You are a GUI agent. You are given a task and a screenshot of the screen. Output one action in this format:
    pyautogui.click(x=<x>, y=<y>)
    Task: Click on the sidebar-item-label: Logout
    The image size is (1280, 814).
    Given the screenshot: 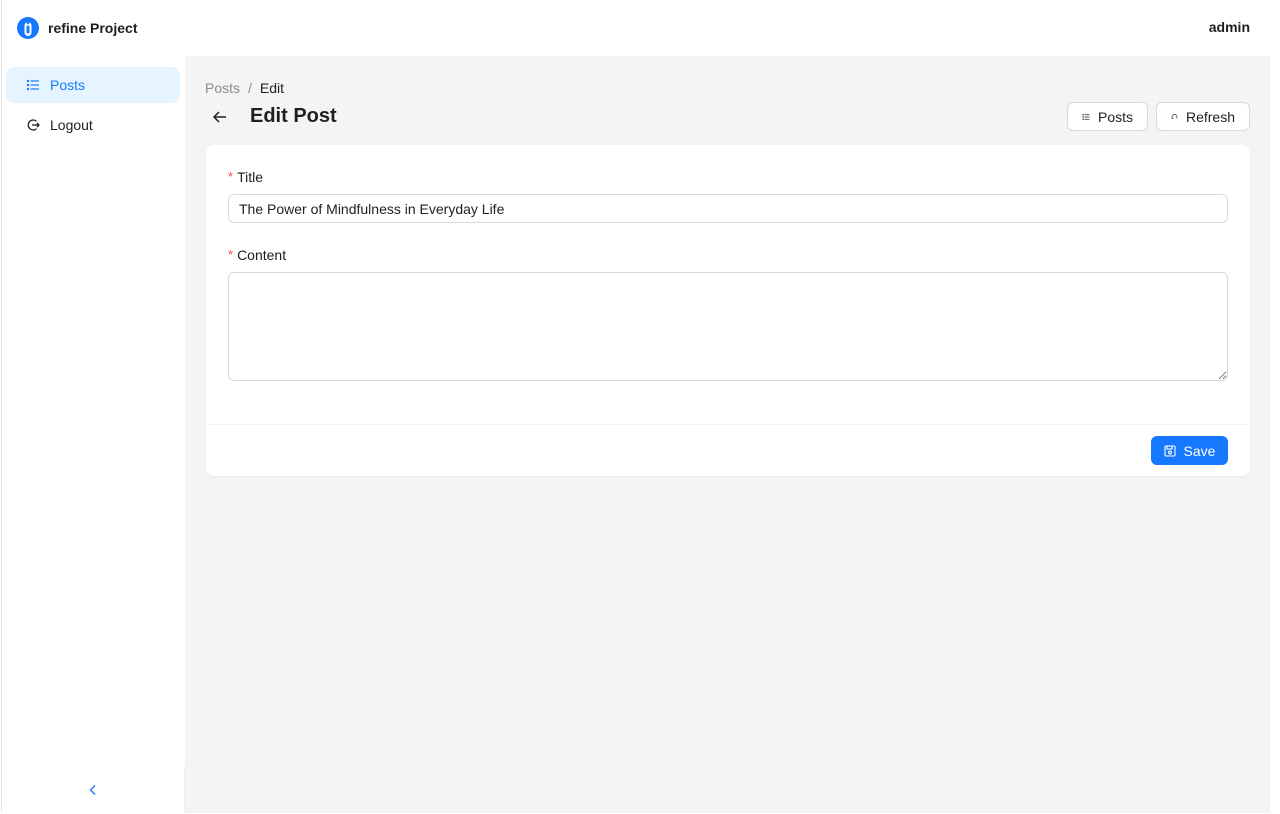 What is the action you would take?
    pyautogui.click(x=71, y=125)
    